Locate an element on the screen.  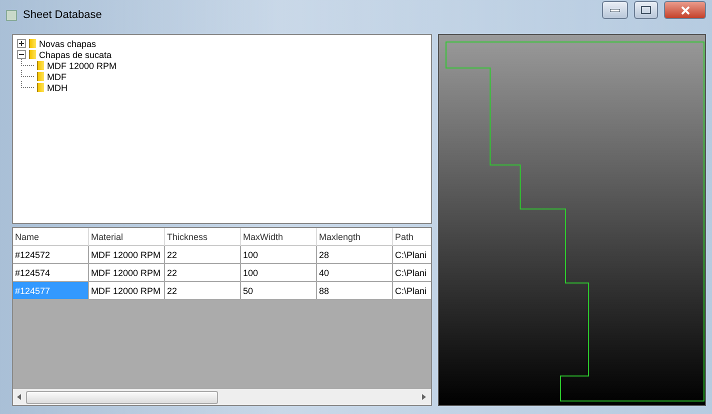
tree-item: MDF 12000 RPM is located at coordinates (82, 65).